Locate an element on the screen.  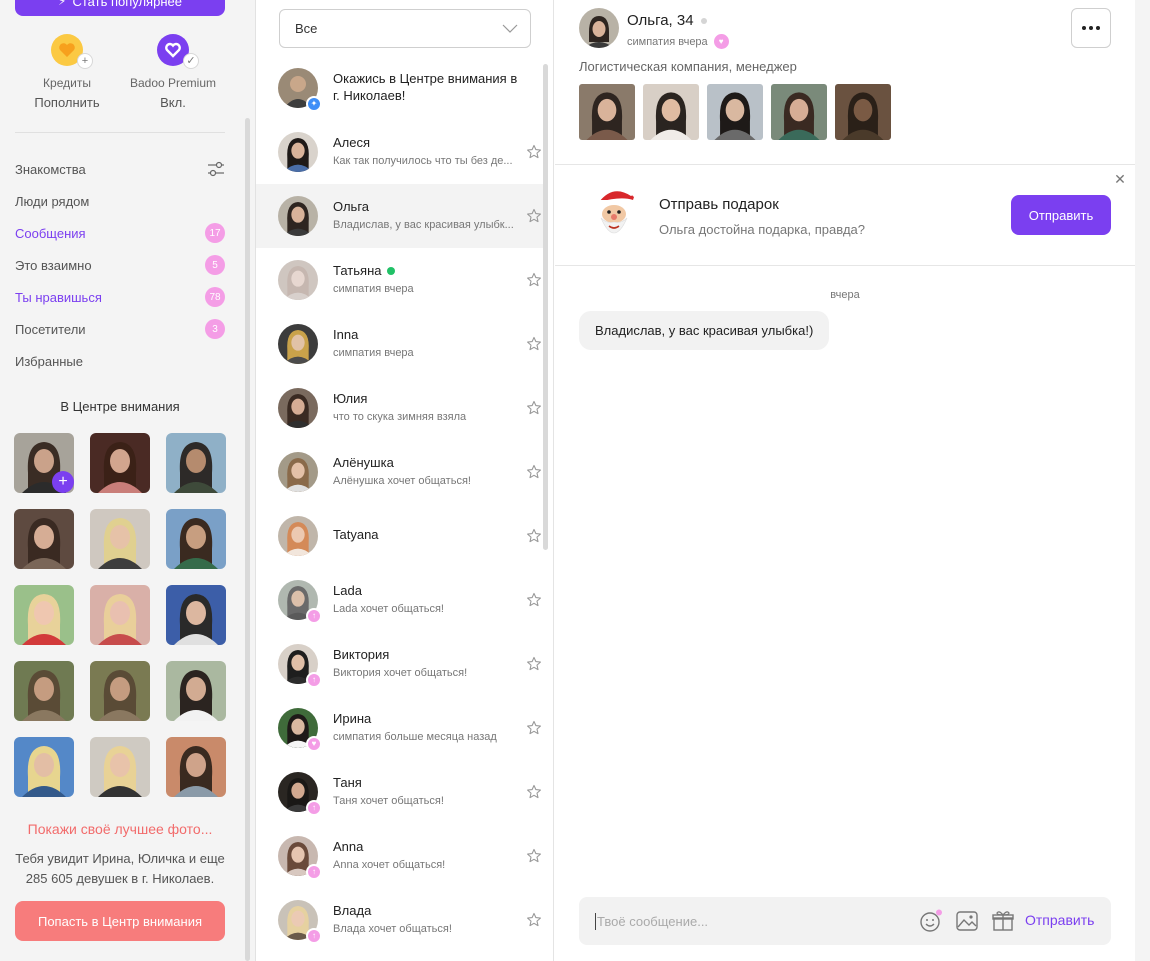
conversation-row: ↑ Виктория Виктория хочет общаться! is located at coordinates (400, 664).